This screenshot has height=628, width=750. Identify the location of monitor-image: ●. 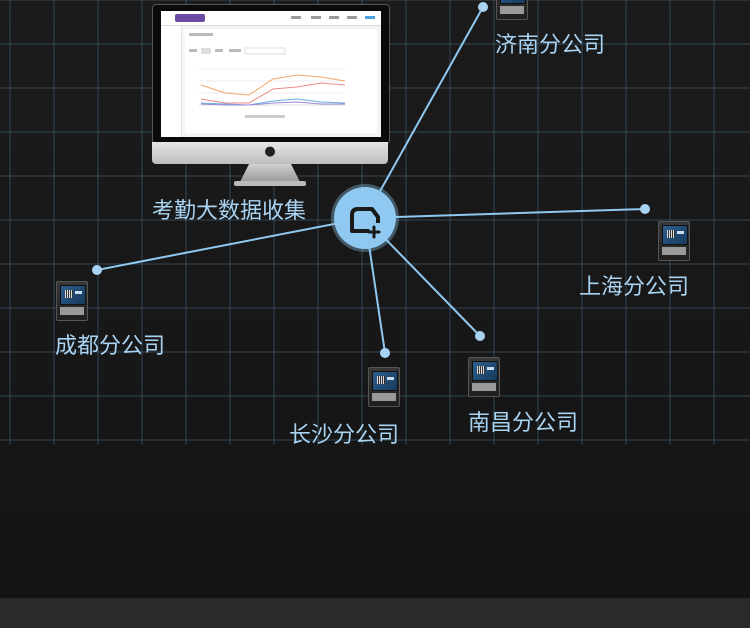
(271, 95).